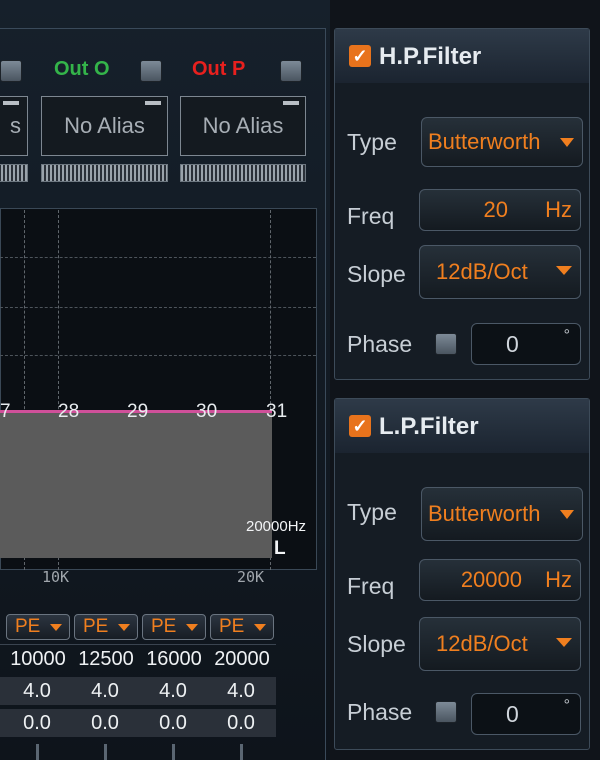 This screenshot has width=600, height=760. I want to click on channel-marker: L, so click(280, 549).